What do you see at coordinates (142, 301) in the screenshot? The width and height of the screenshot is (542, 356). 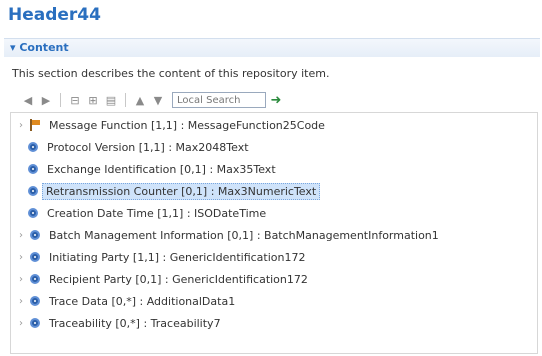 I see `tree-row-label: Trace Data [0,*] : AdditionalData1` at bounding box center [142, 301].